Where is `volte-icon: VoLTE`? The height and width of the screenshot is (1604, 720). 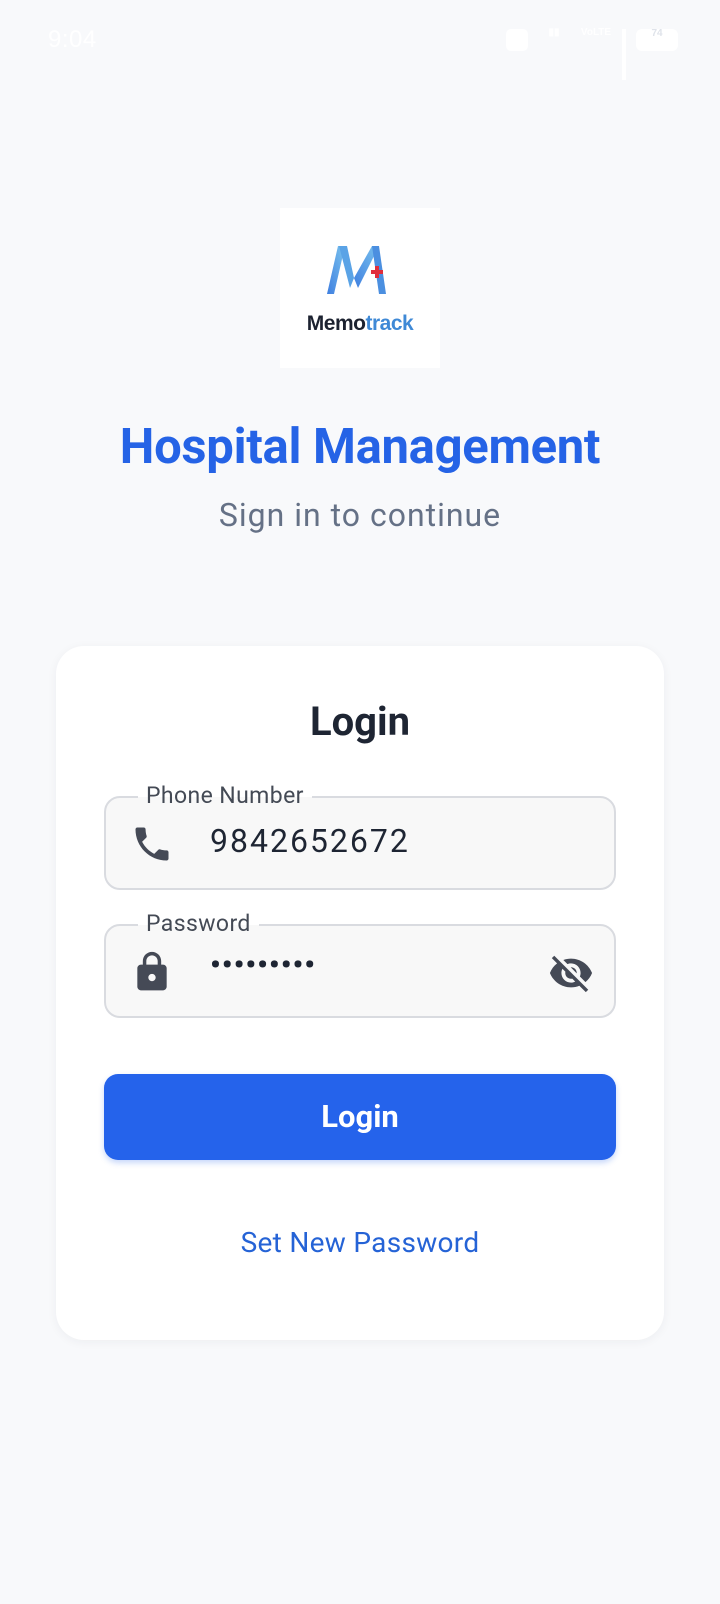
volte-icon: VoLTE is located at coordinates (596, 32).